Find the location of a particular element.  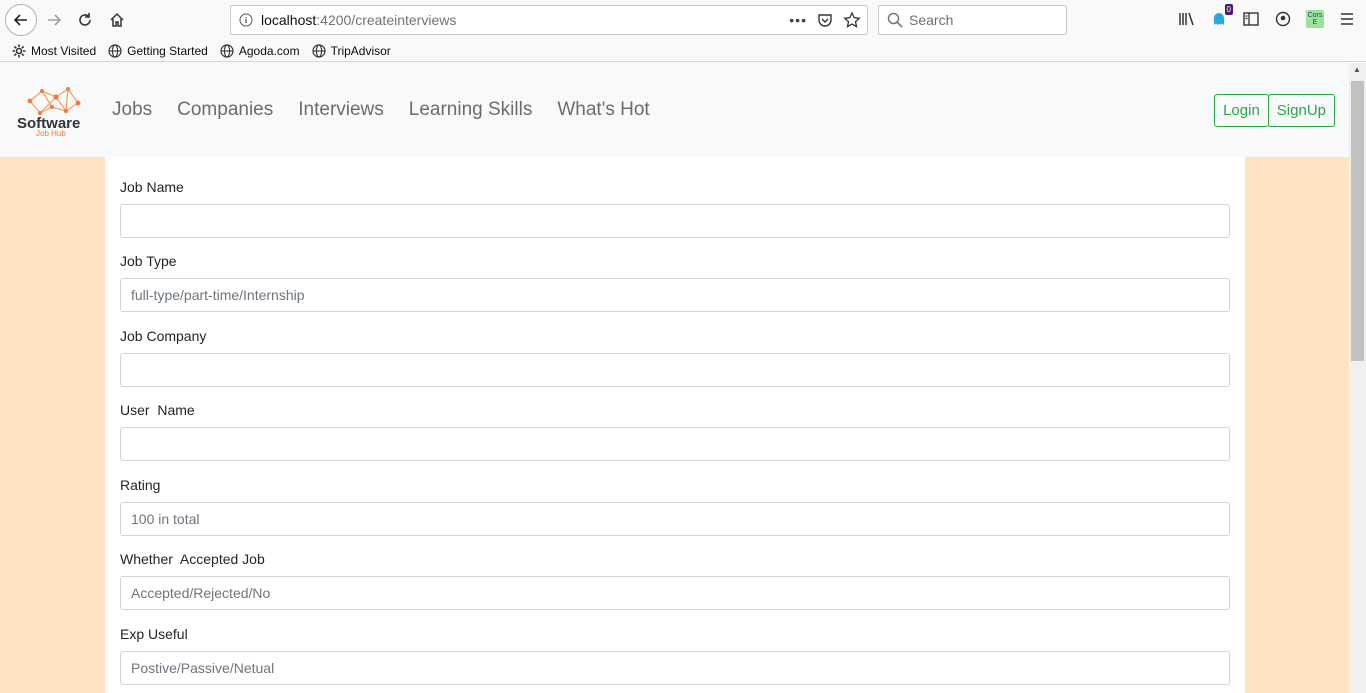

field-job-company: Job Company is located at coordinates (675, 357).